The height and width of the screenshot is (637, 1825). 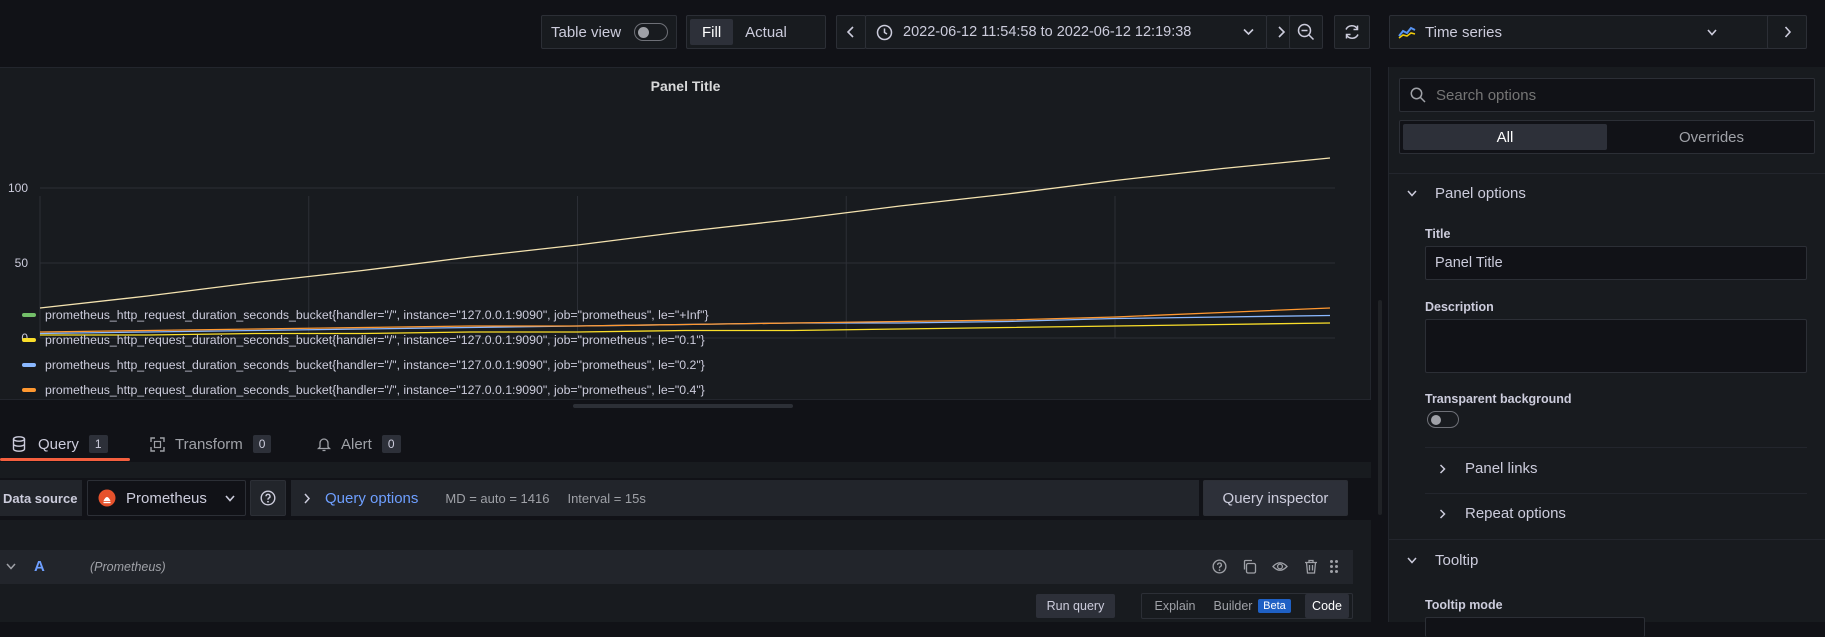 I want to click on bell-icon, so click(x=324, y=444).